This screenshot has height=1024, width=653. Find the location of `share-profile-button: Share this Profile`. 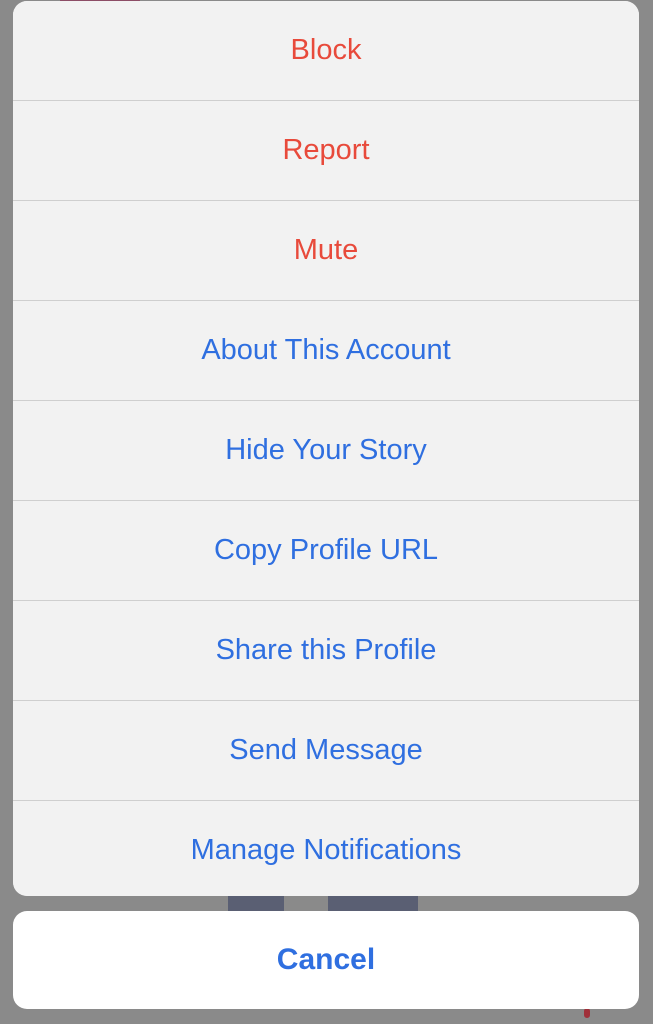

share-profile-button: Share this Profile is located at coordinates (326, 651).